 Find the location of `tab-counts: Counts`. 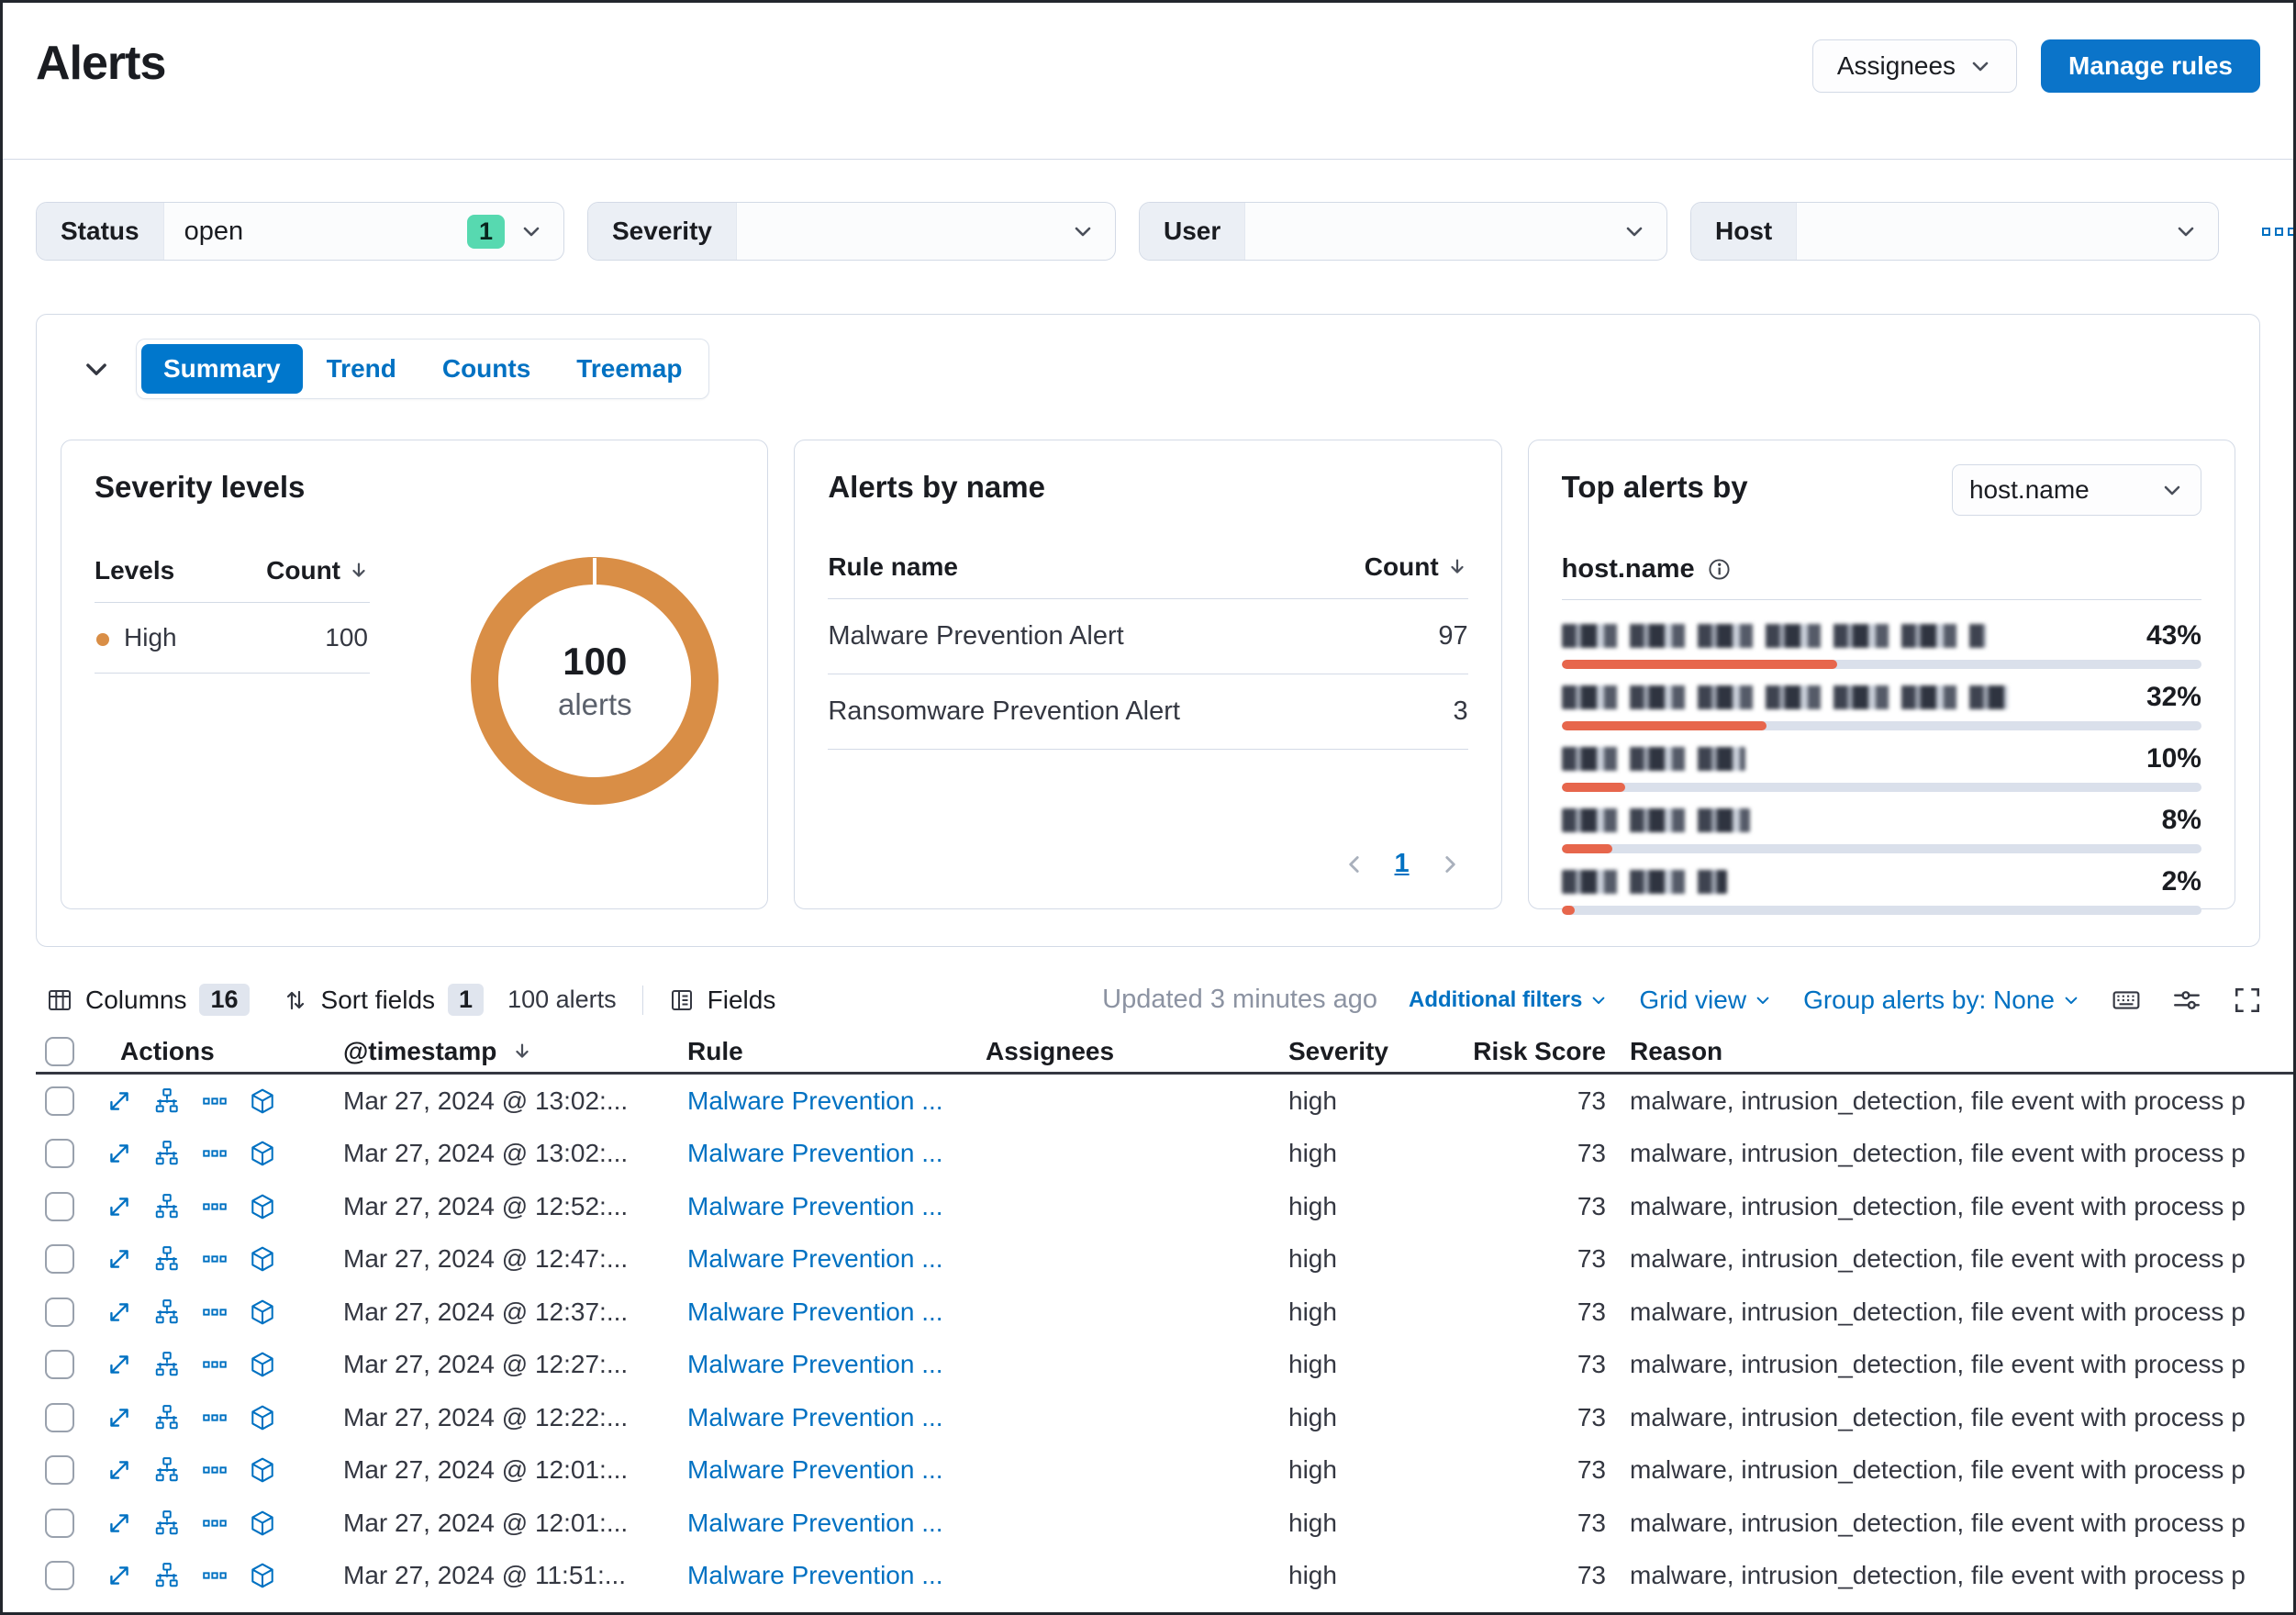

tab-counts: Counts is located at coordinates (486, 369).